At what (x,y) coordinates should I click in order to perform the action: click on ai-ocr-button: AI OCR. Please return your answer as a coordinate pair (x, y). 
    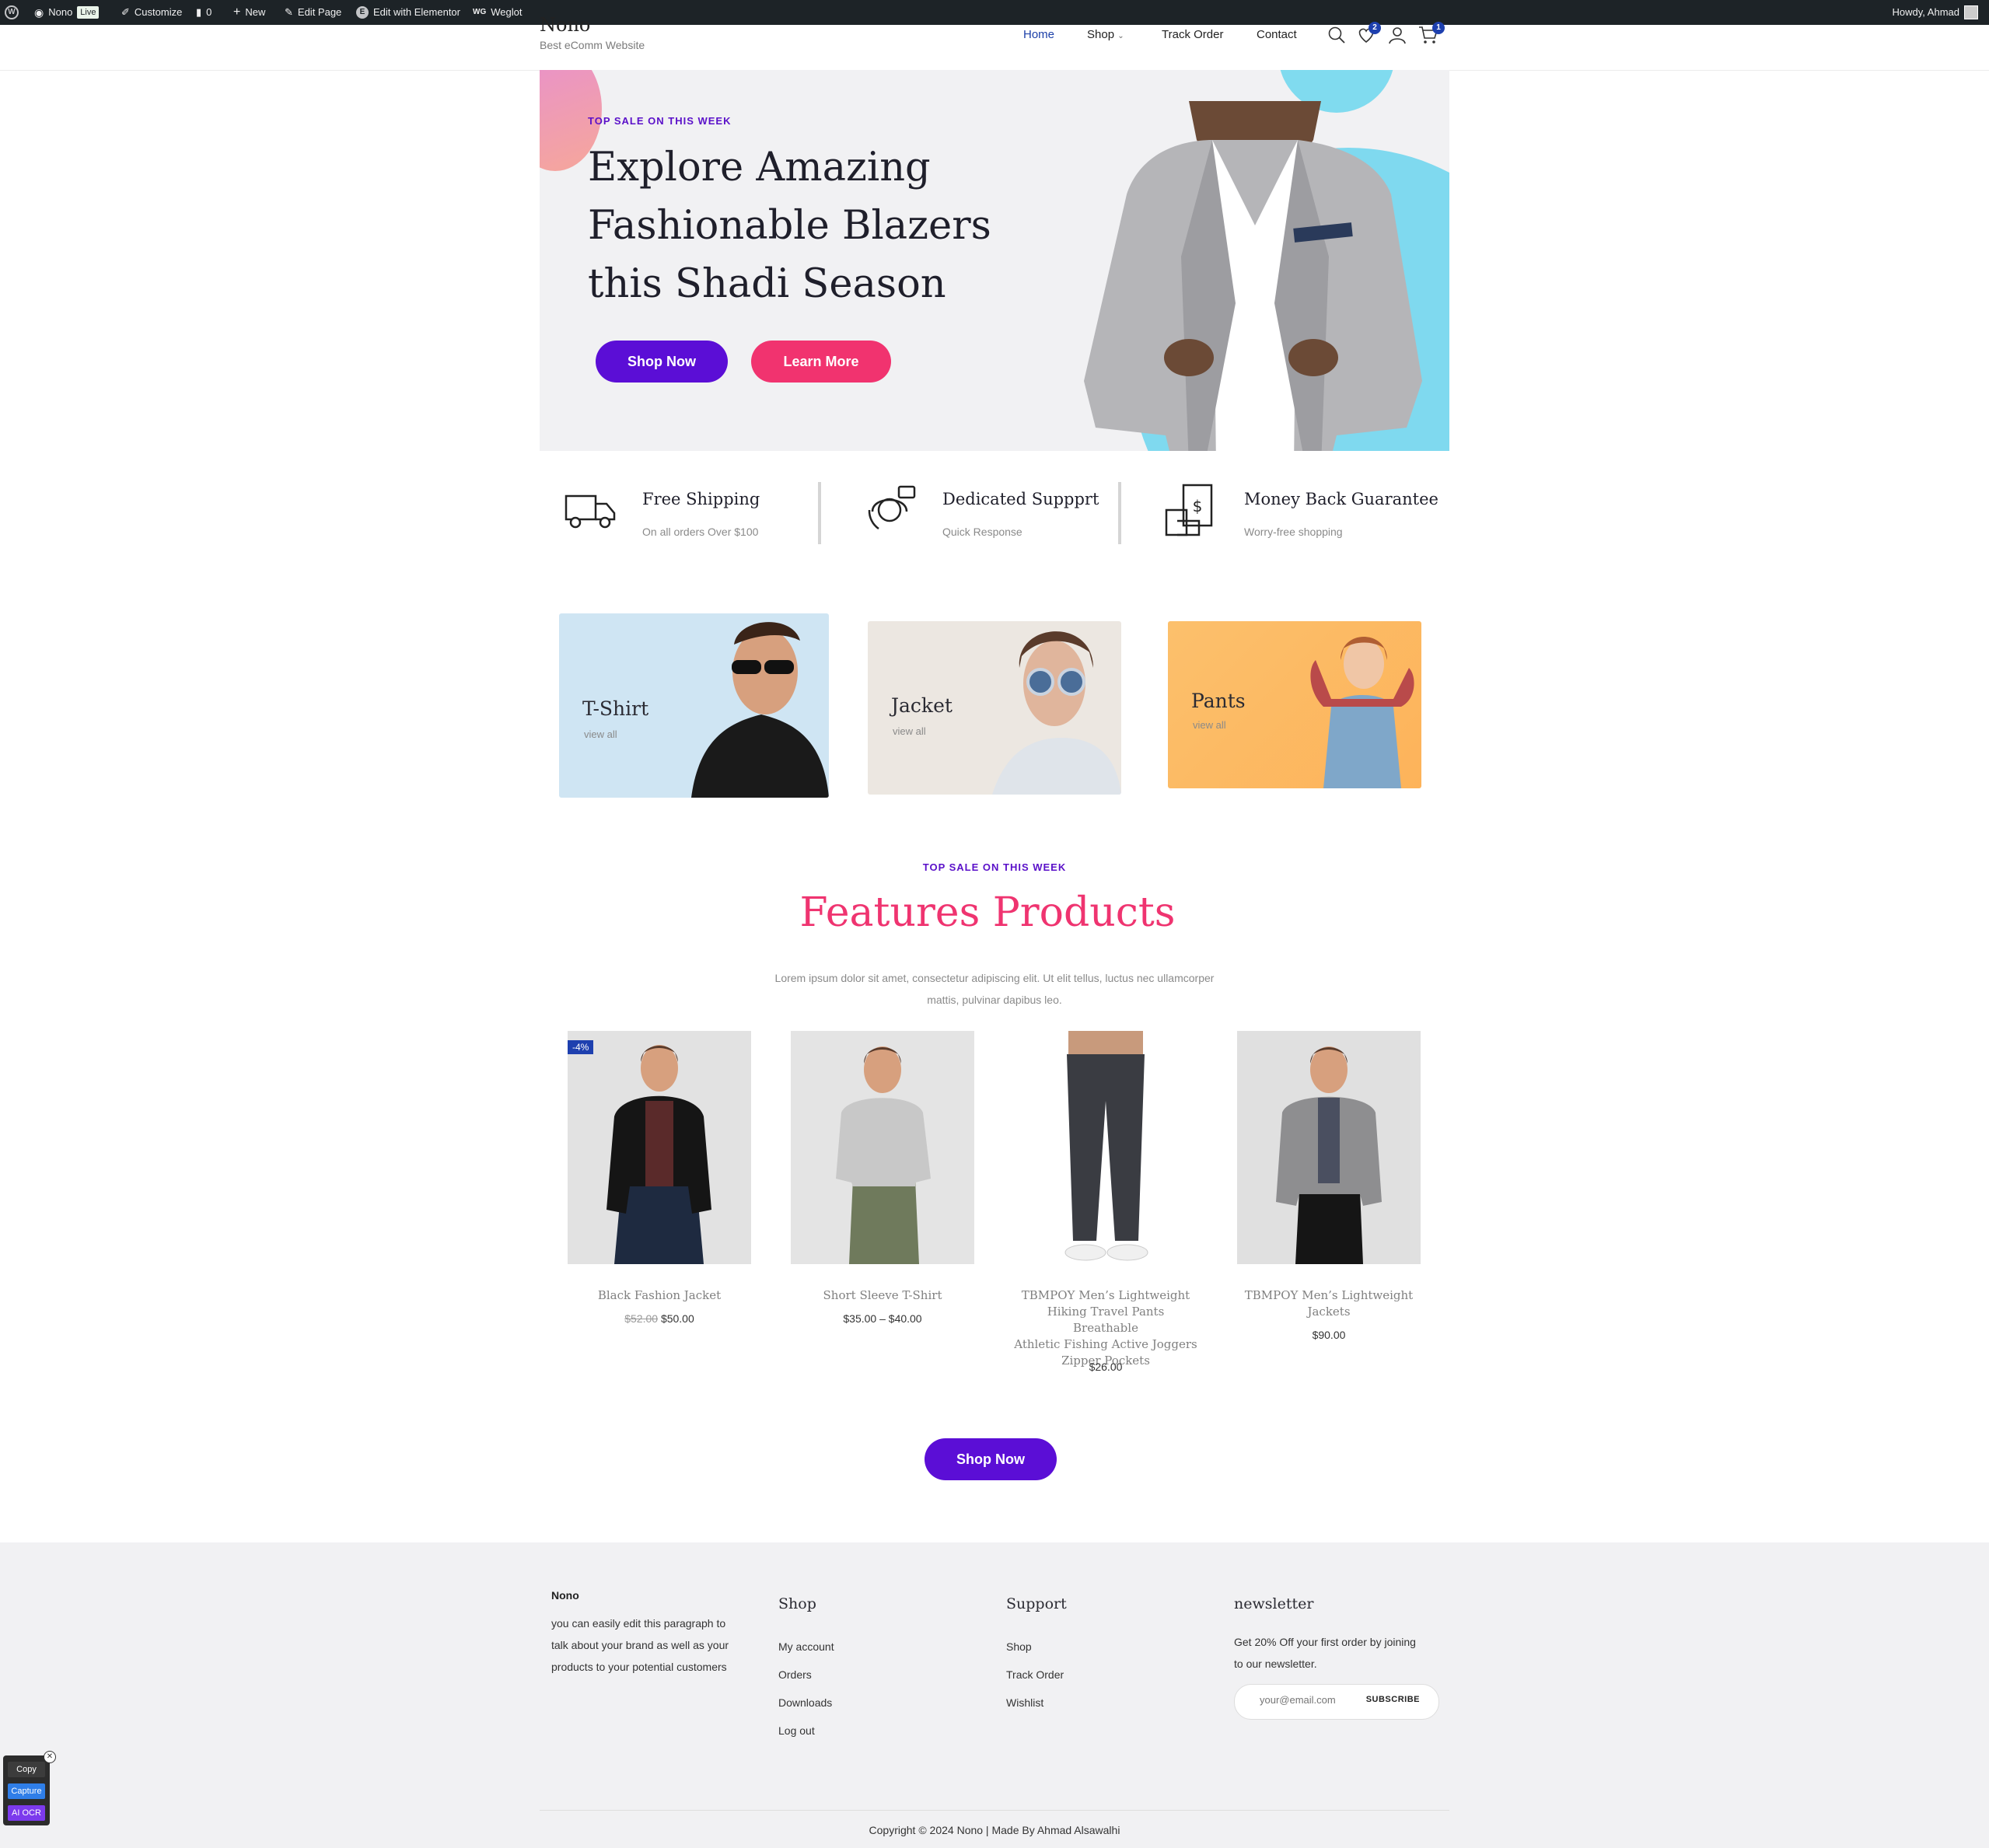
    Looking at the image, I should click on (27, 1813).